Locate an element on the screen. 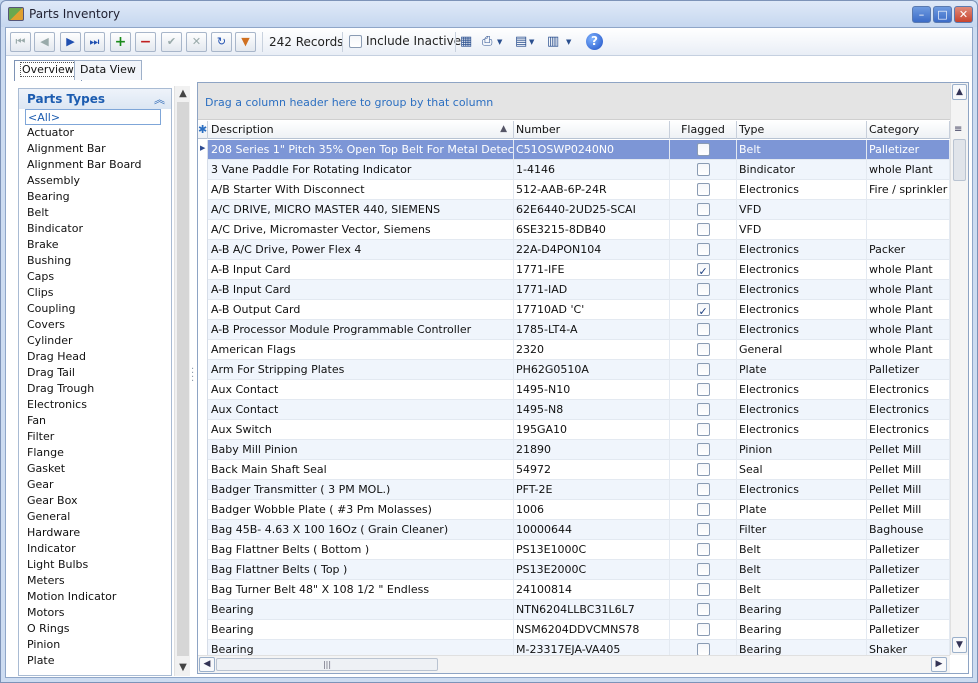 The width and height of the screenshot is (978, 683). parts-type-item: Gear Box is located at coordinates (95, 501).